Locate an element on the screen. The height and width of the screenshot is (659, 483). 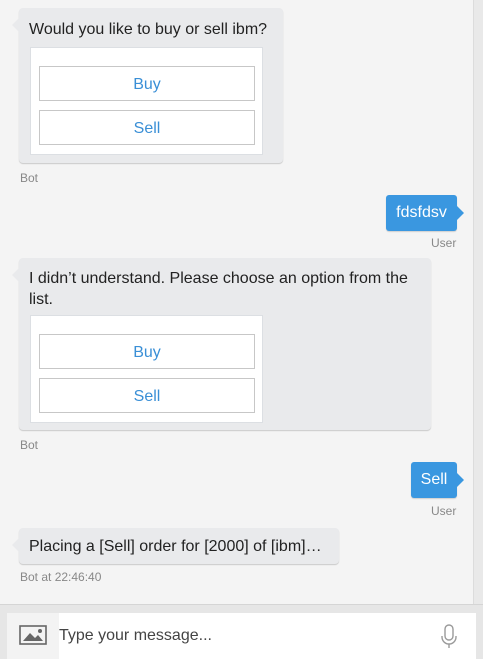
composer-field is located at coordinates (241, 636).